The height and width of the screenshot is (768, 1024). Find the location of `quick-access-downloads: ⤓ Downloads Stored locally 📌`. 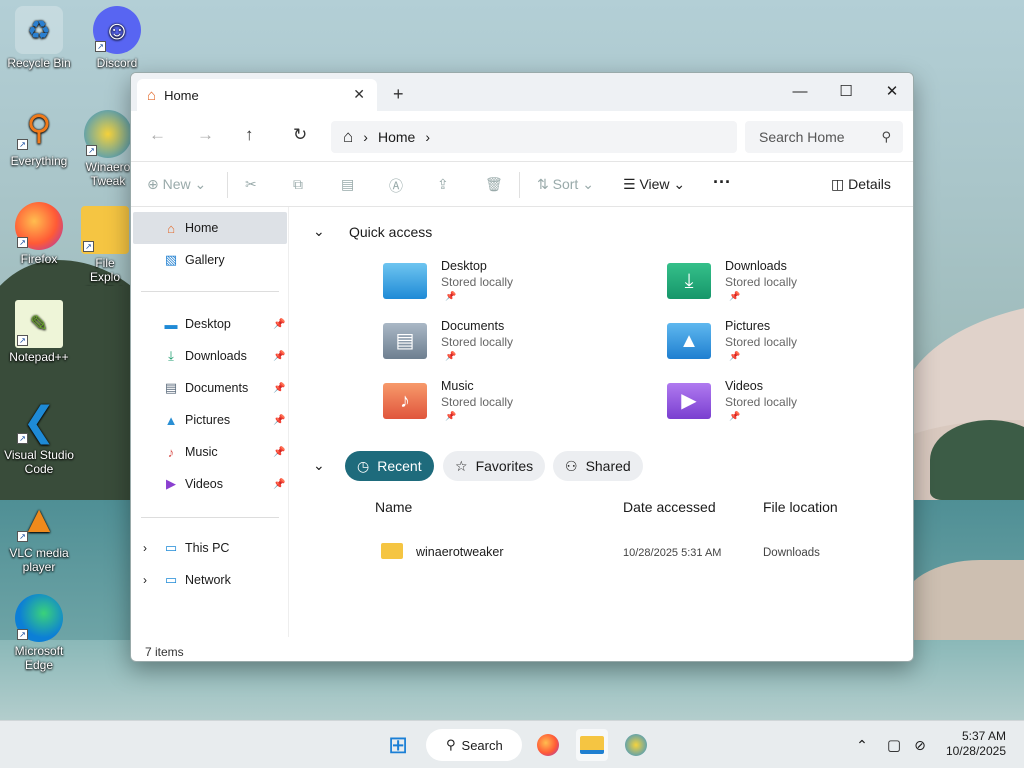

quick-access-downloads: ⤓ Downloads Stored locally 📌 is located at coordinates (787, 287).